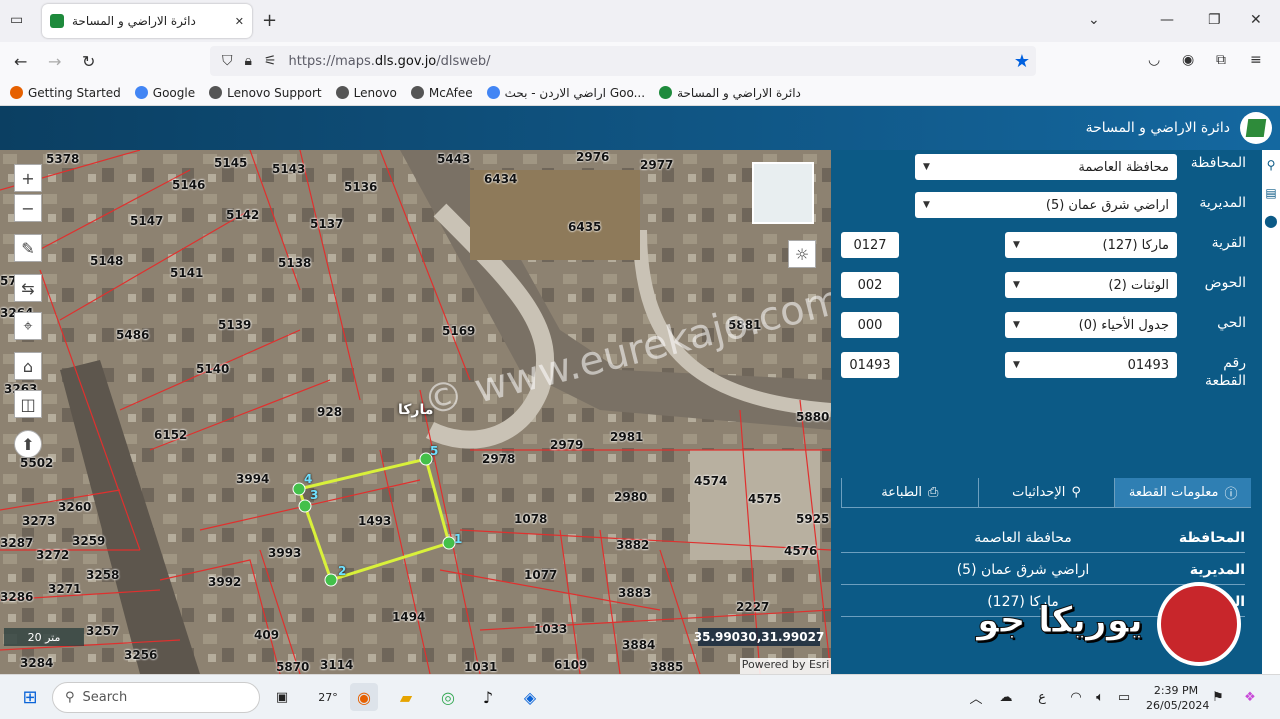 The height and width of the screenshot is (719, 1280). I want to click on close-window-icon: ✕, so click(1256, 20).